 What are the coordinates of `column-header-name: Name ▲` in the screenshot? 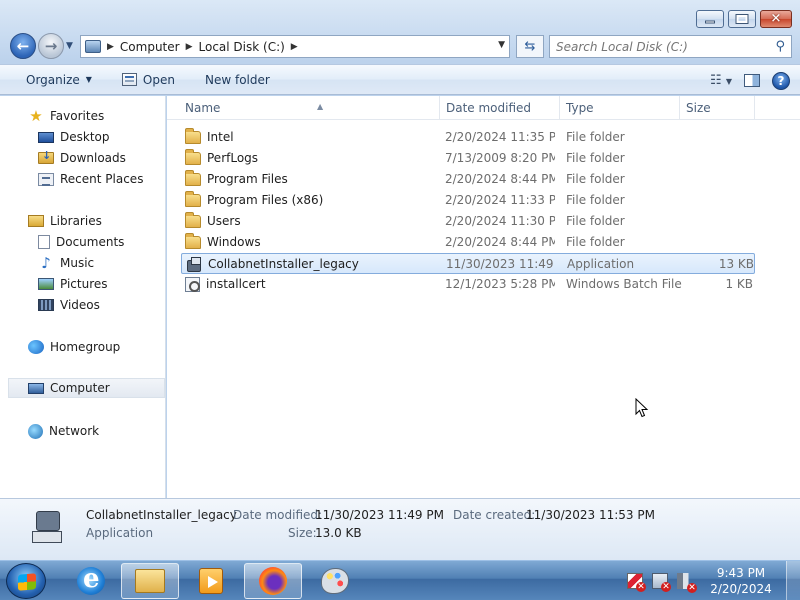 It's located at (309, 108).